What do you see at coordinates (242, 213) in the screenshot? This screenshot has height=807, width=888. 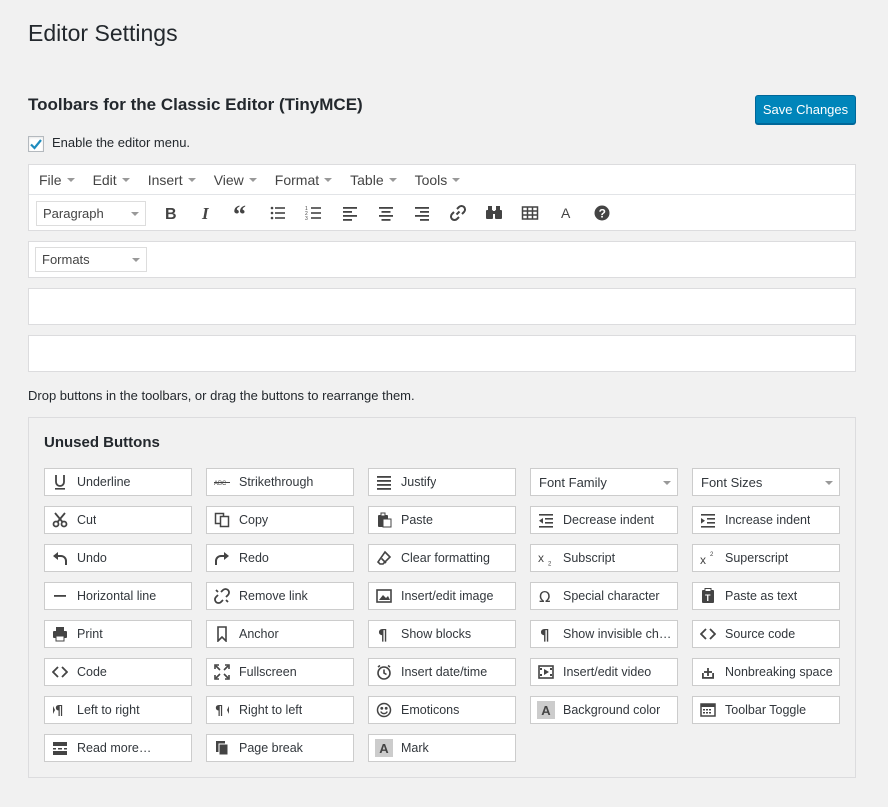 I see `blockquote-icon: “` at bounding box center [242, 213].